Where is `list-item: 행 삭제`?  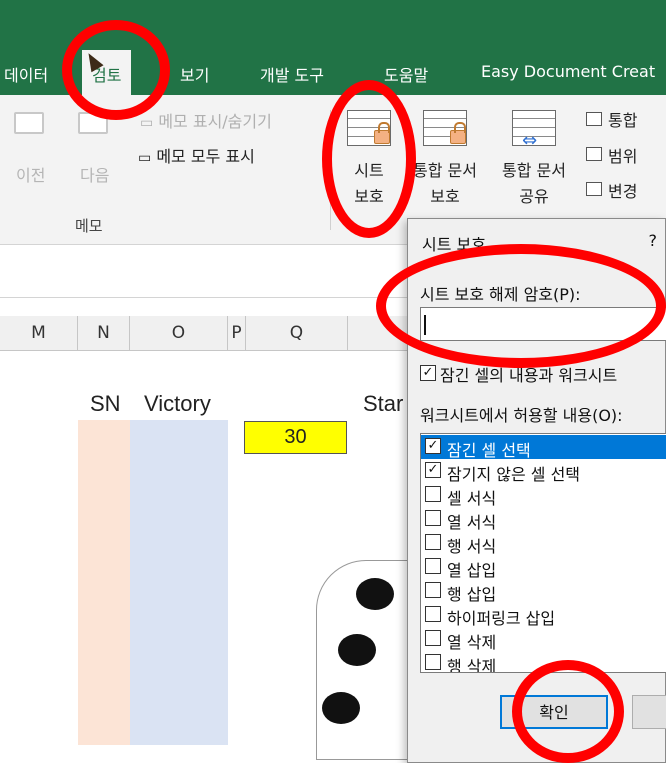
list-item: 행 삭제 is located at coordinates (543, 661).